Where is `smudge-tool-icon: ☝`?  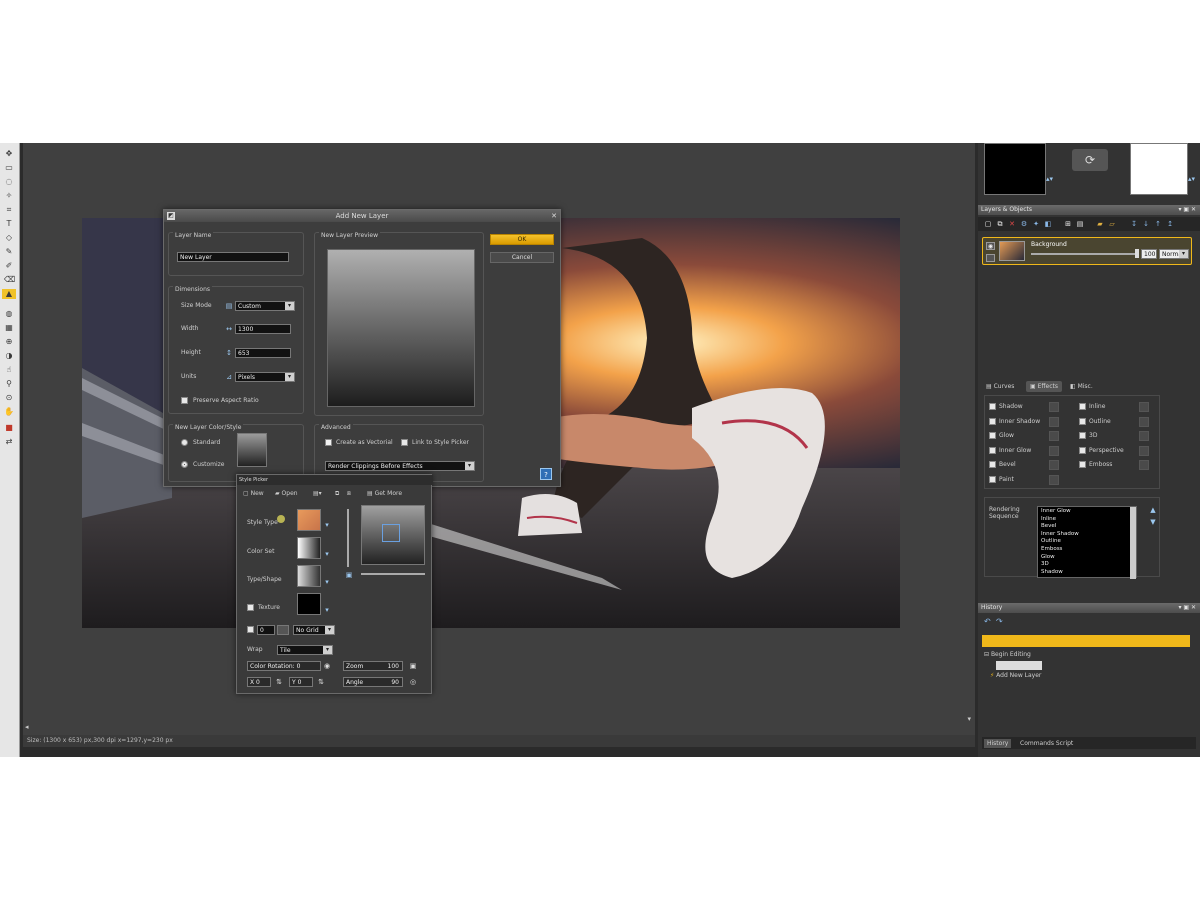 smudge-tool-icon: ☝ is located at coordinates (9, 370).